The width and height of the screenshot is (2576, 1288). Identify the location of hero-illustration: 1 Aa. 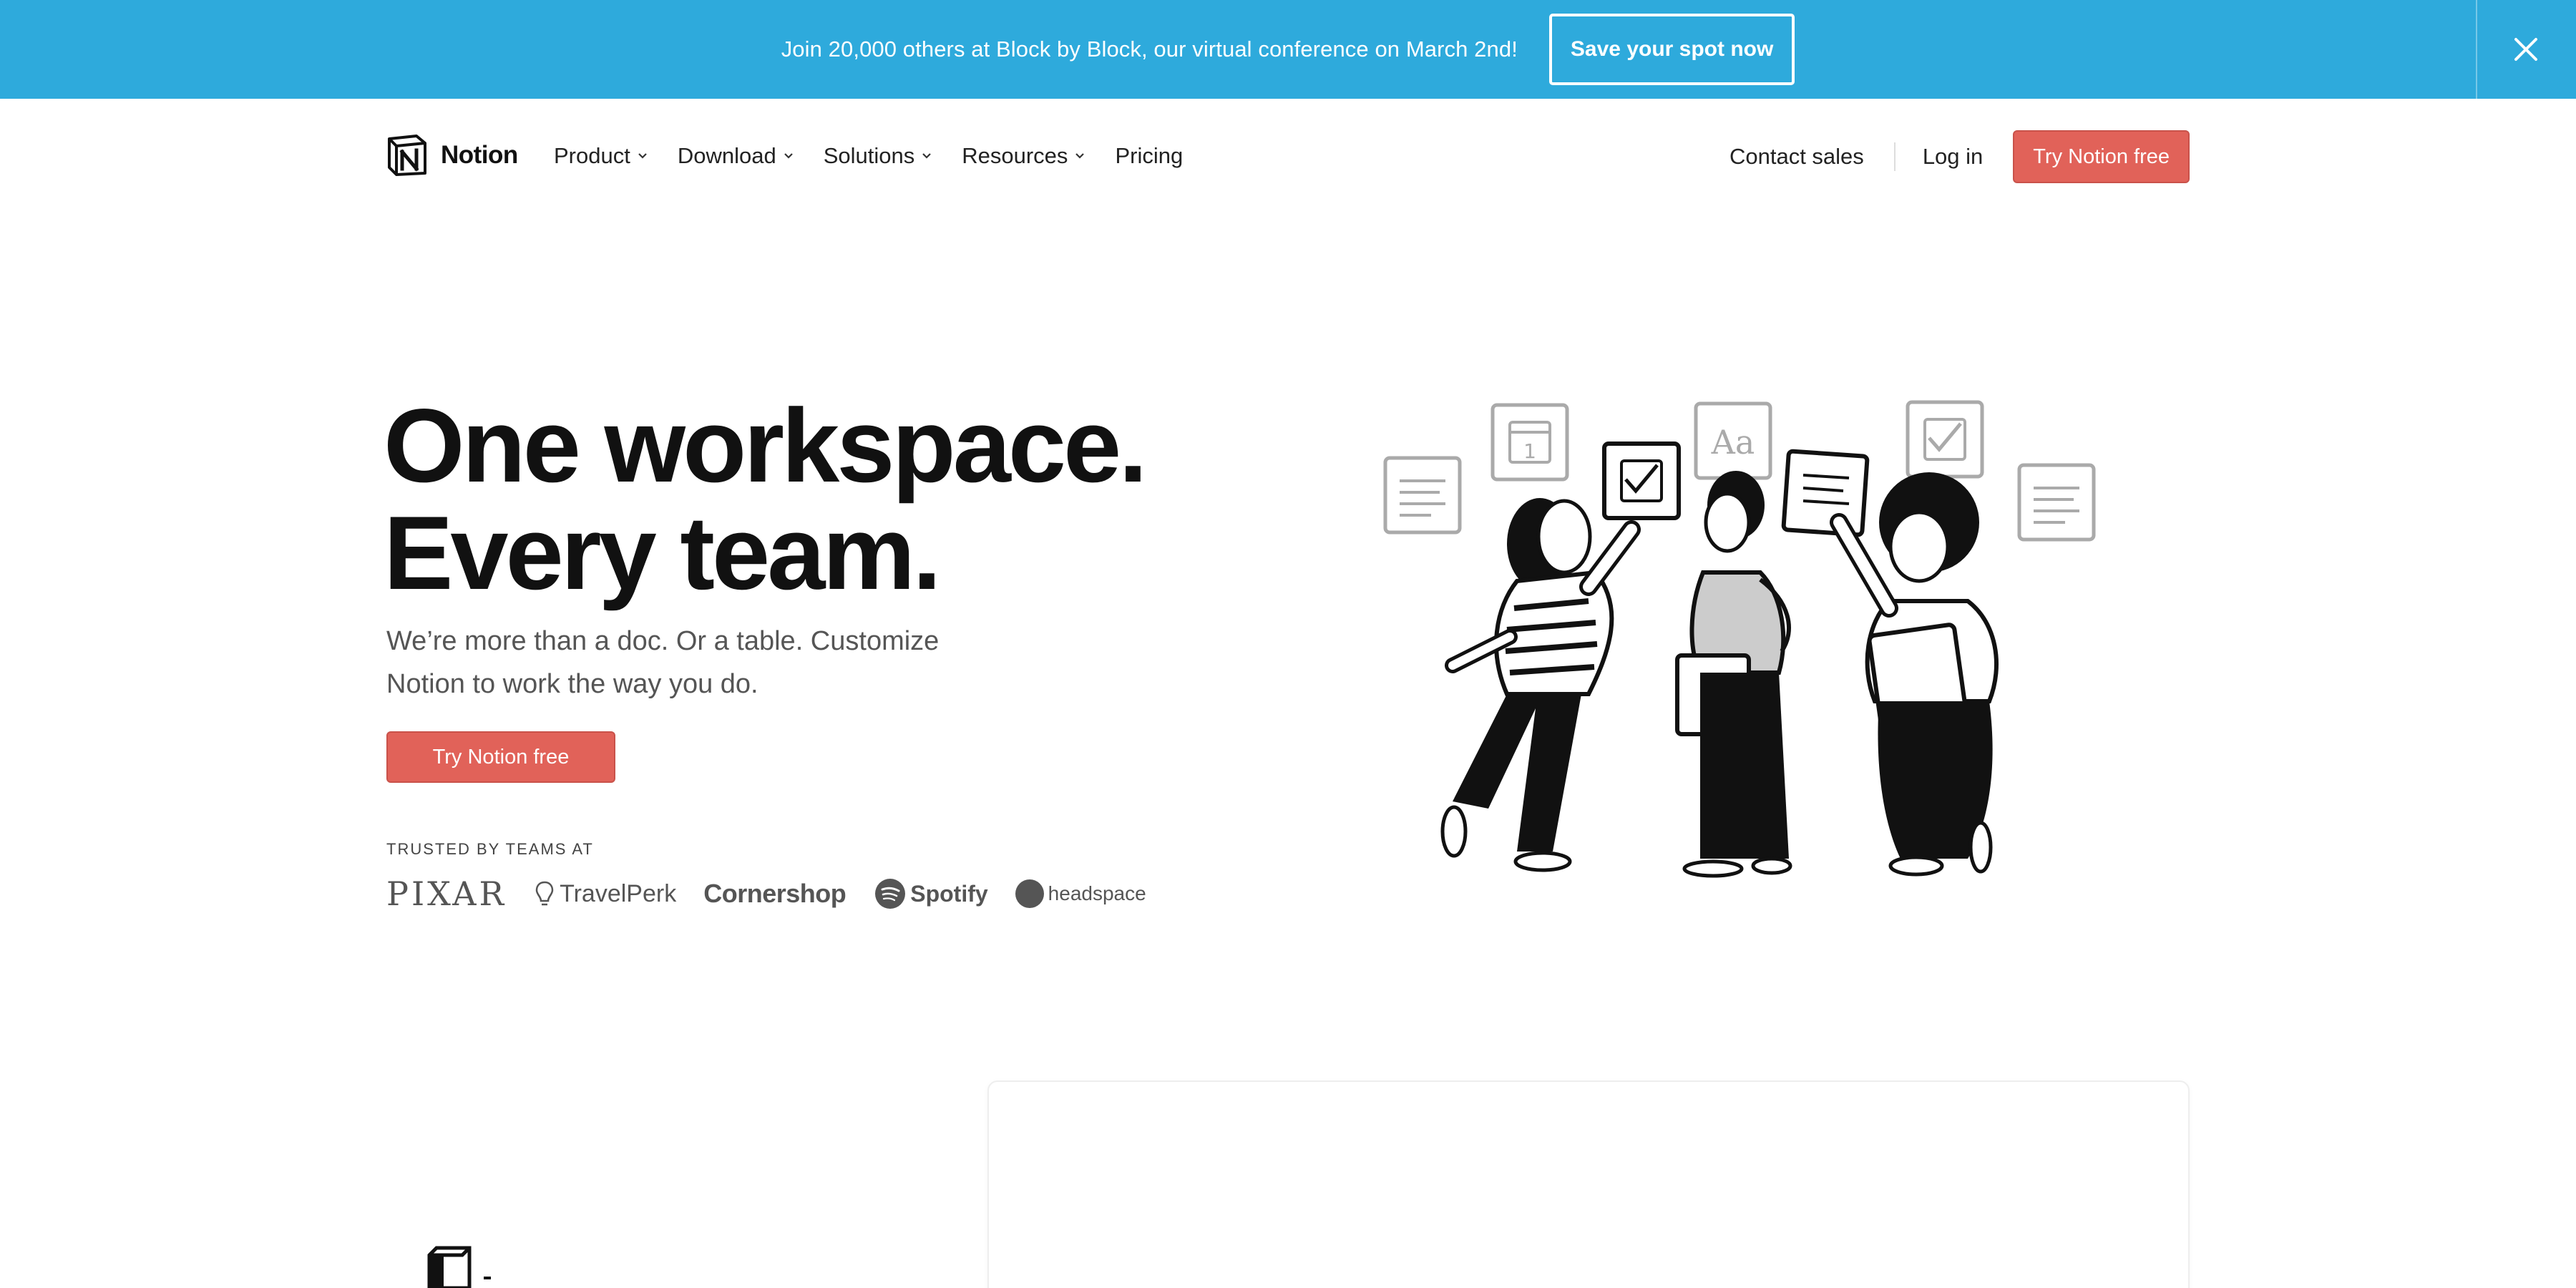
(1739, 639).